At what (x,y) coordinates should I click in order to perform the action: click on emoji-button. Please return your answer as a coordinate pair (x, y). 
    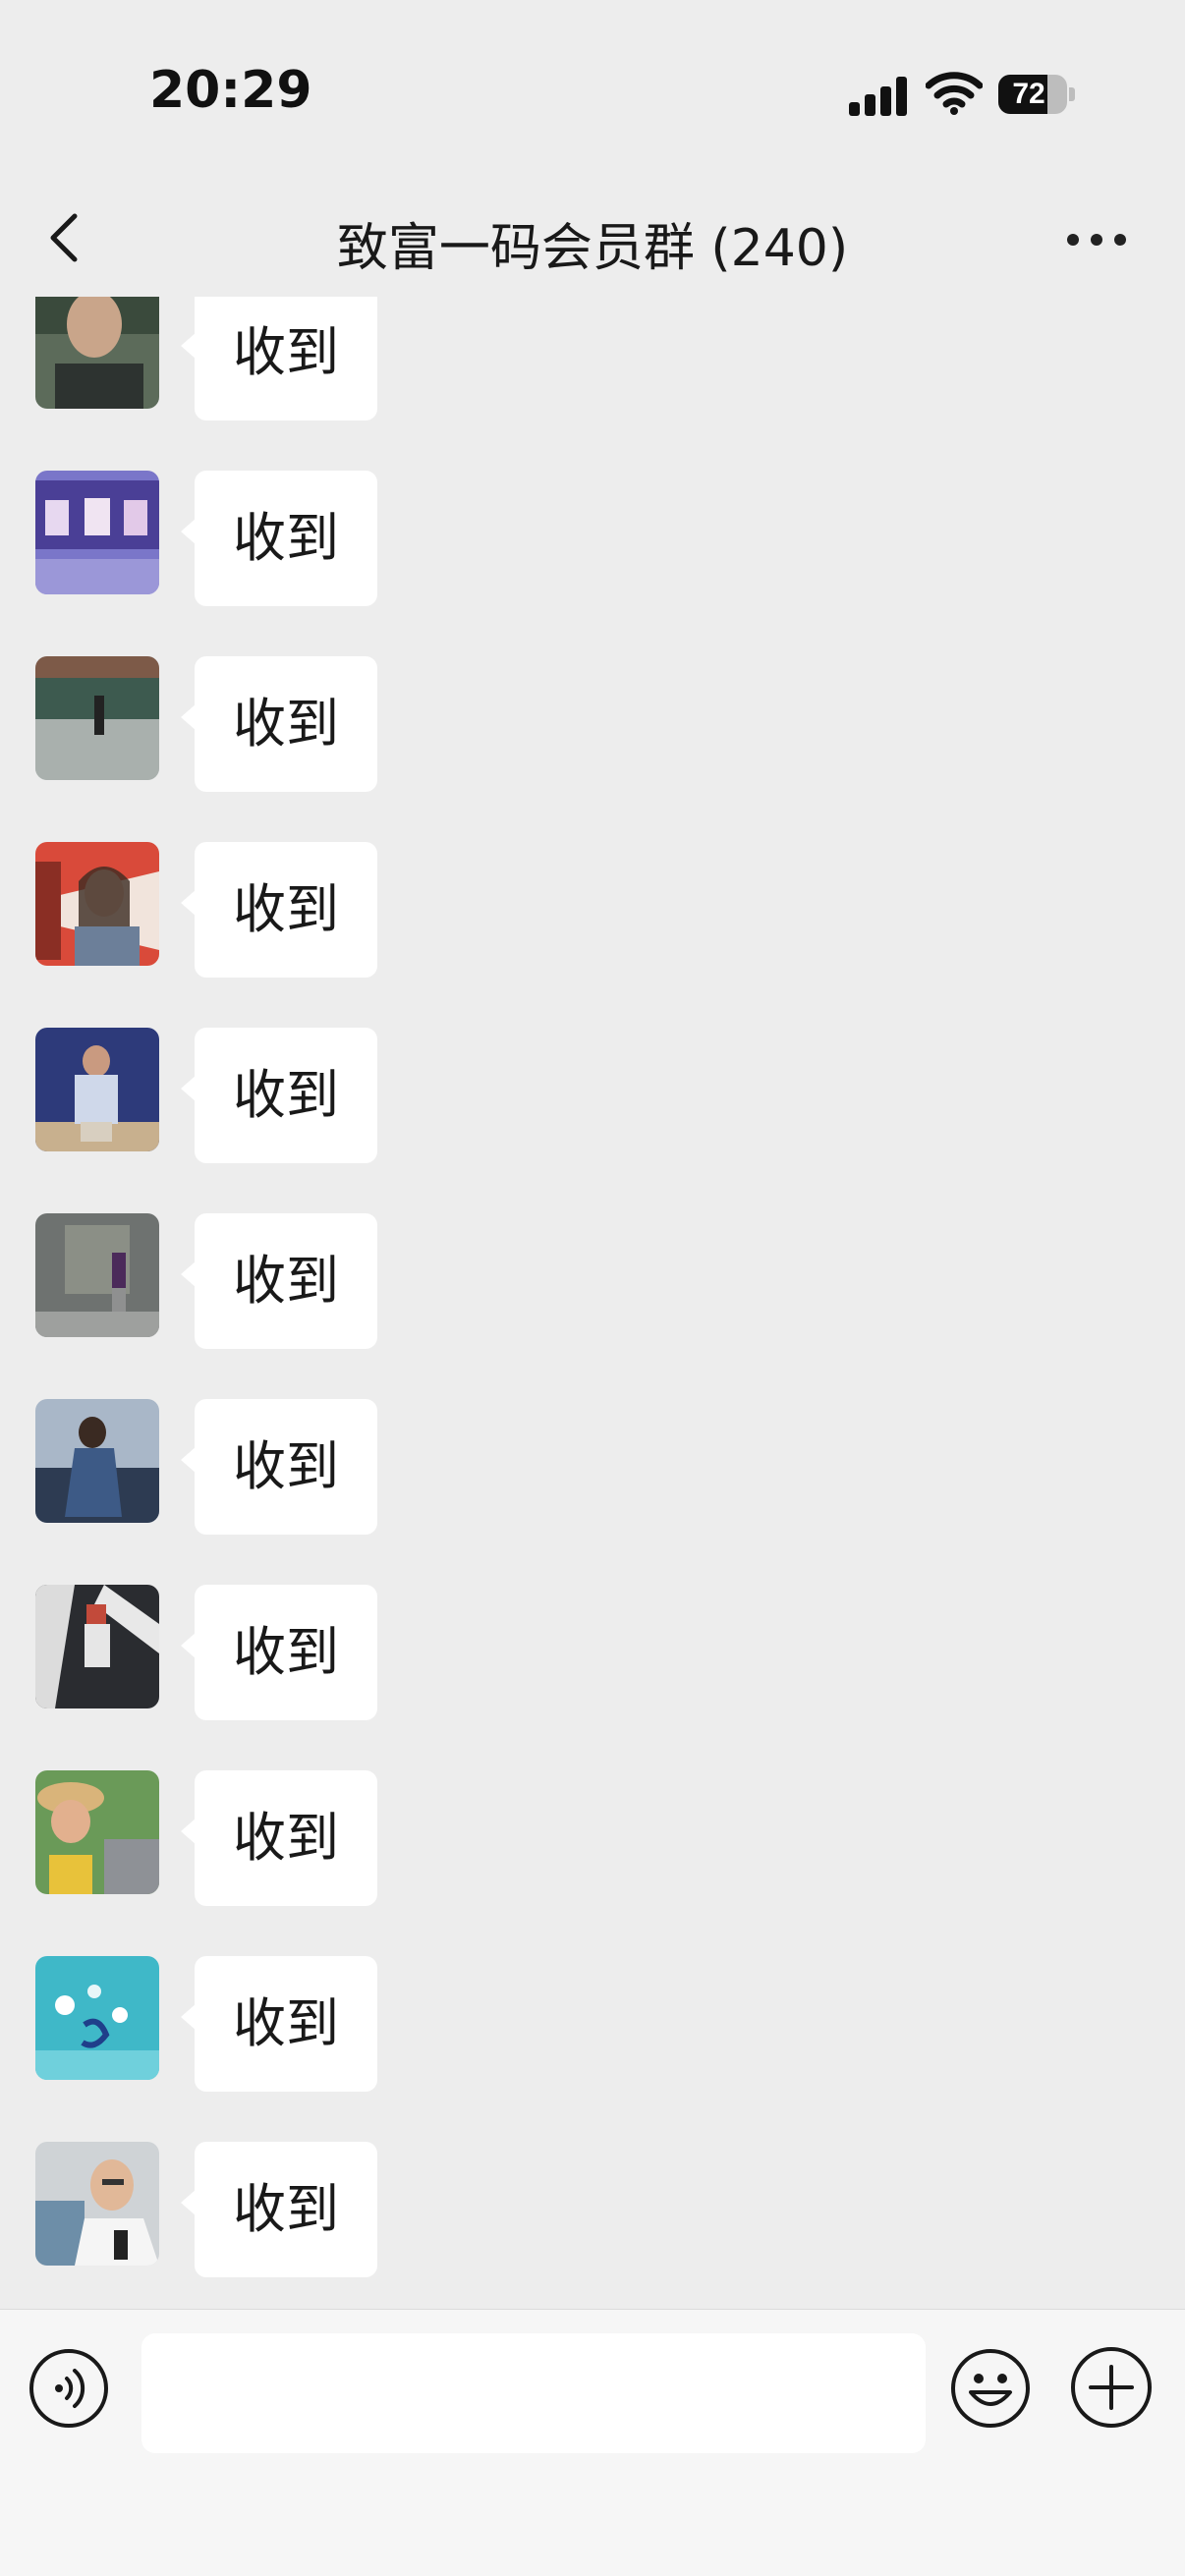
    Looking at the image, I should click on (991, 2388).